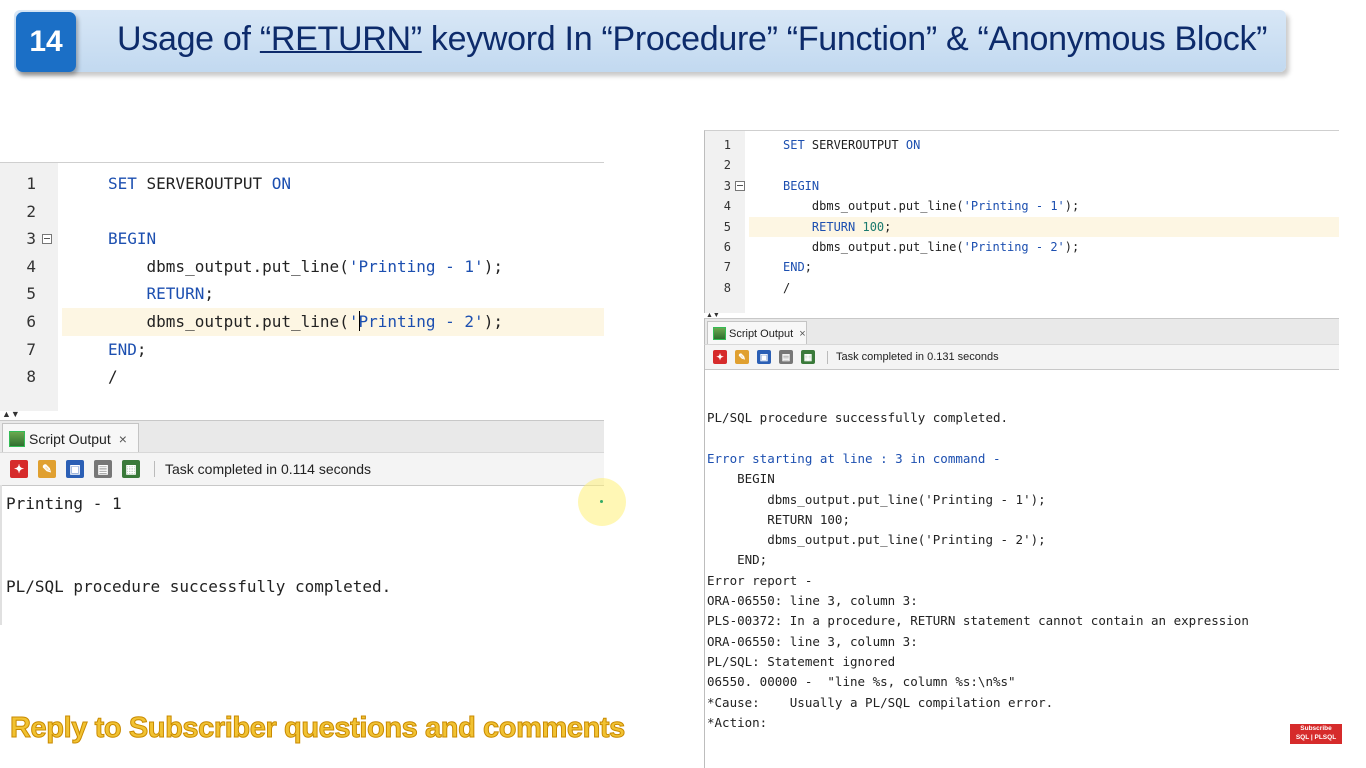 Image resolution: width=1366 pixels, height=768 pixels. What do you see at coordinates (302, 436) in the screenshot?
I see `left-output-tabbar: Script Output ×` at bounding box center [302, 436].